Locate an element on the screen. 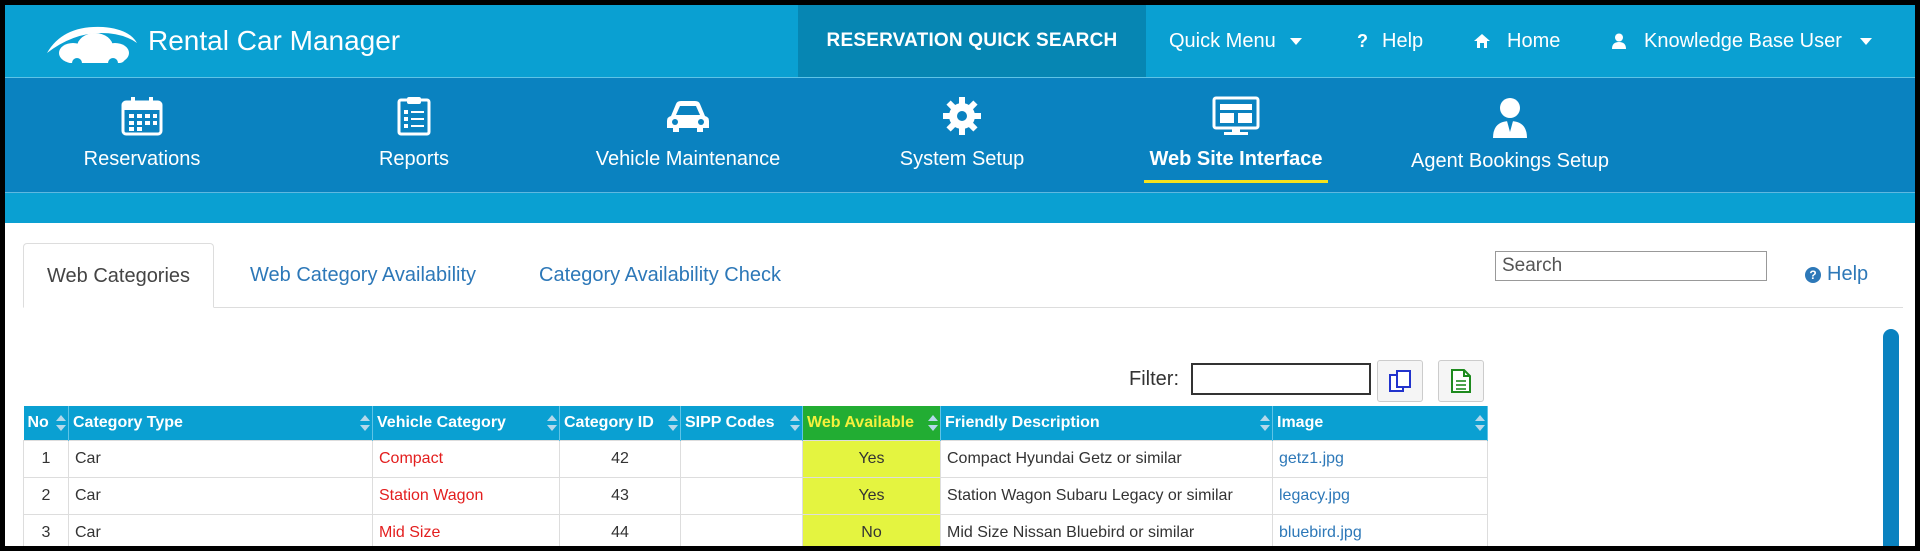 The height and width of the screenshot is (551, 1920). tab-web-categories: Web Categories is located at coordinates (119, 275).